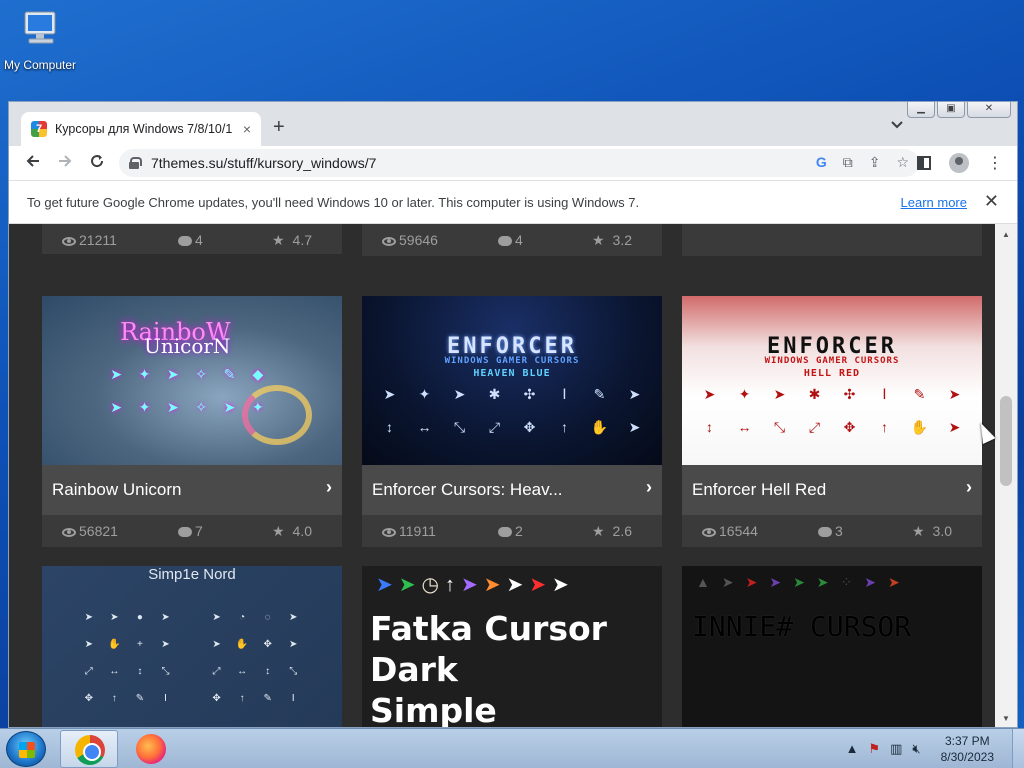  What do you see at coordinates (512, 531) in the screenshot?
I see `card-stats-row: 11911 2 ★ 2.6` at bounding box center [512, 531].